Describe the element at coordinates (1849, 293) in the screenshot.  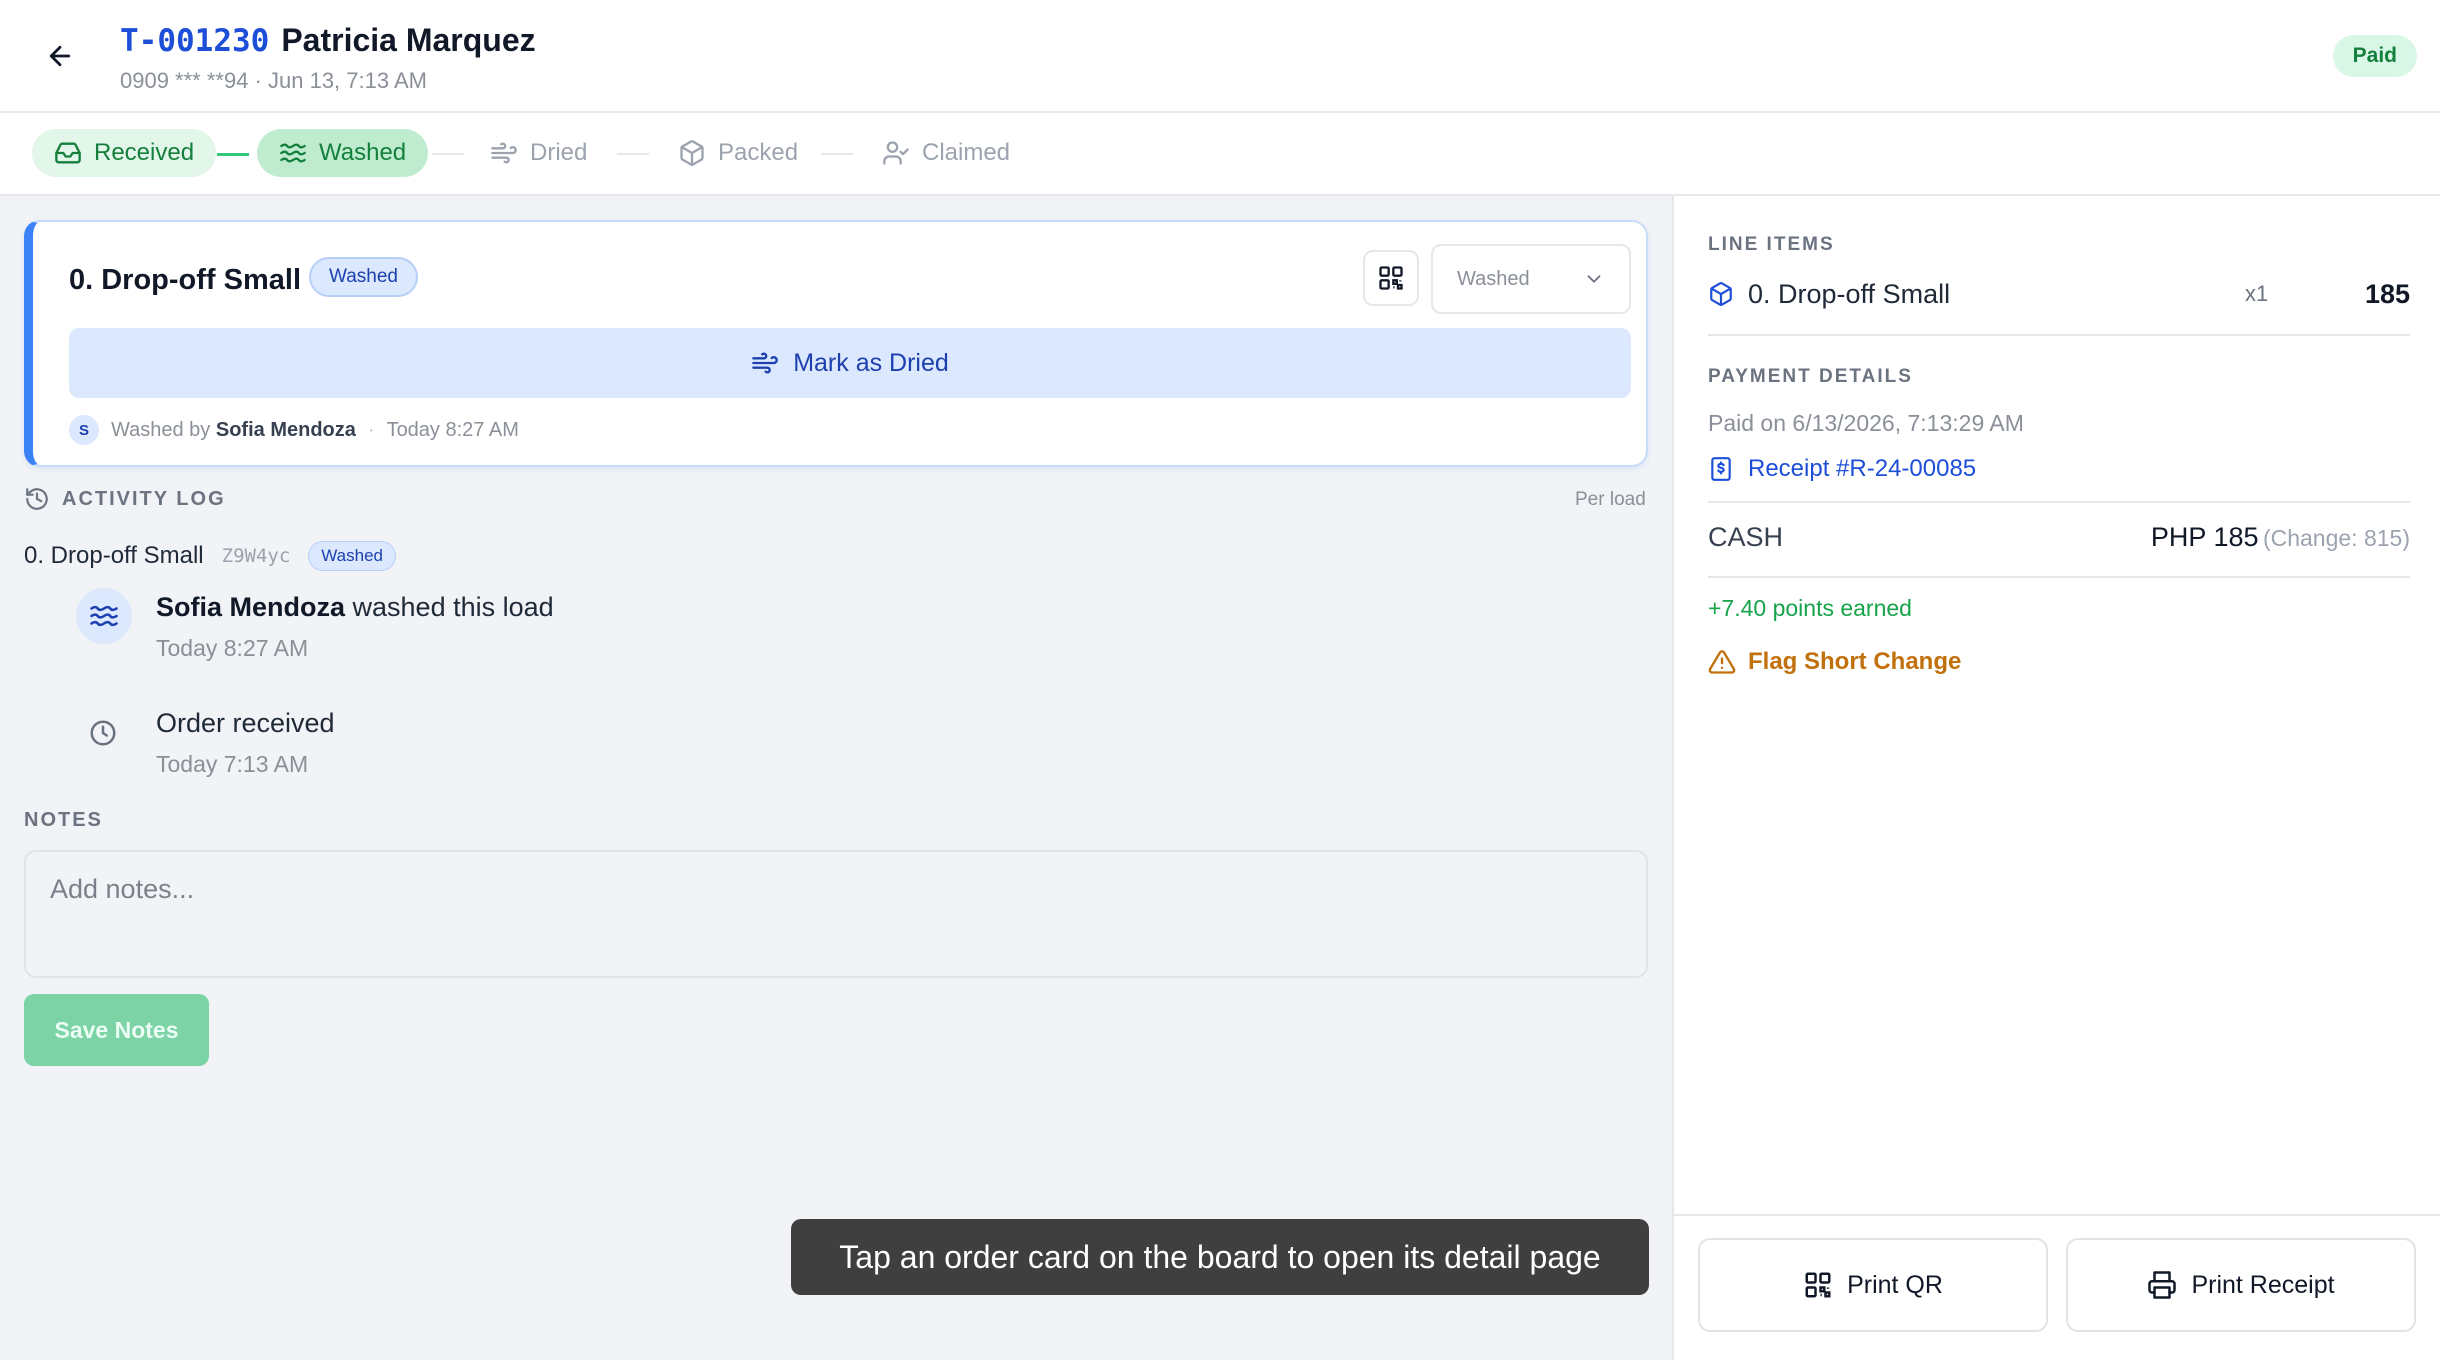
I see `line-item-name: 0. Drop-off Small` at that location.